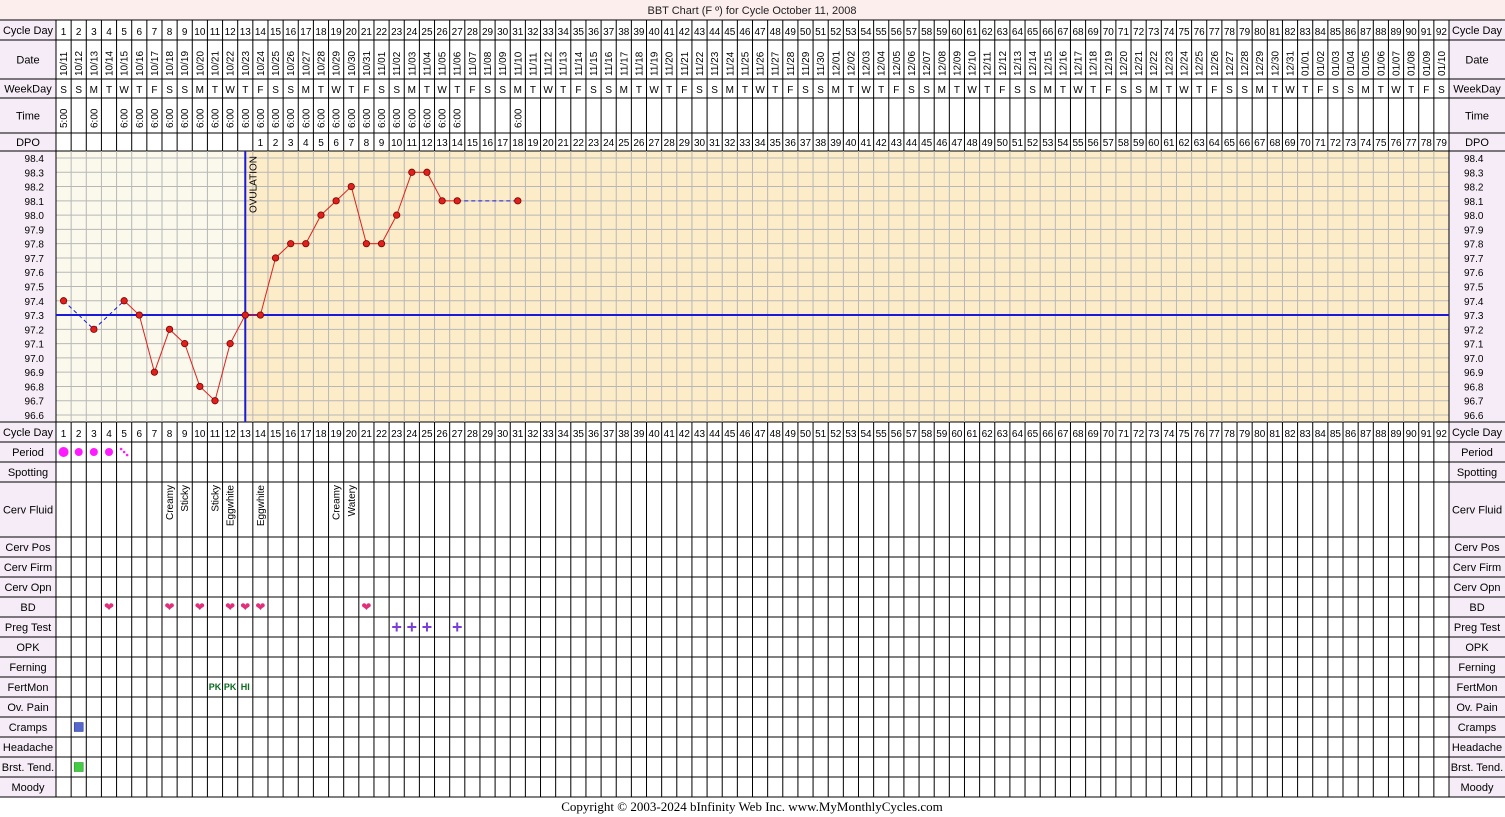 The width and height of the screenshot is (1505, 817). Describe the element at coordinates (1427, 32) in the screenshot. I see `cycle-day-number: 91` at that location.